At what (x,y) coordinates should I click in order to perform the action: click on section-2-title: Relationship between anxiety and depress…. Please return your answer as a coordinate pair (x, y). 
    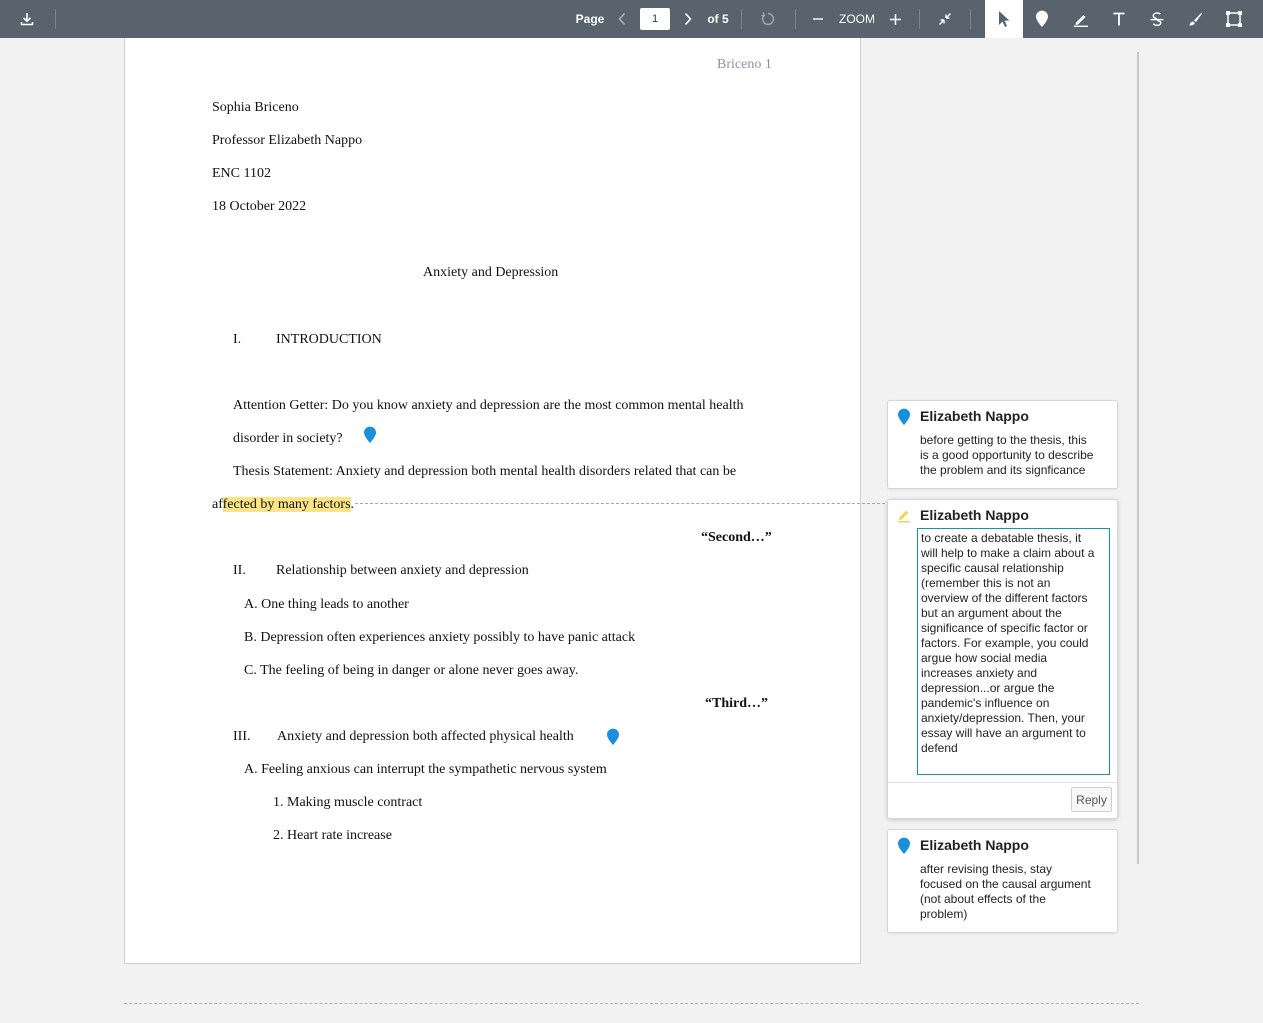
    Looking at the image, I should click on (402, 570).